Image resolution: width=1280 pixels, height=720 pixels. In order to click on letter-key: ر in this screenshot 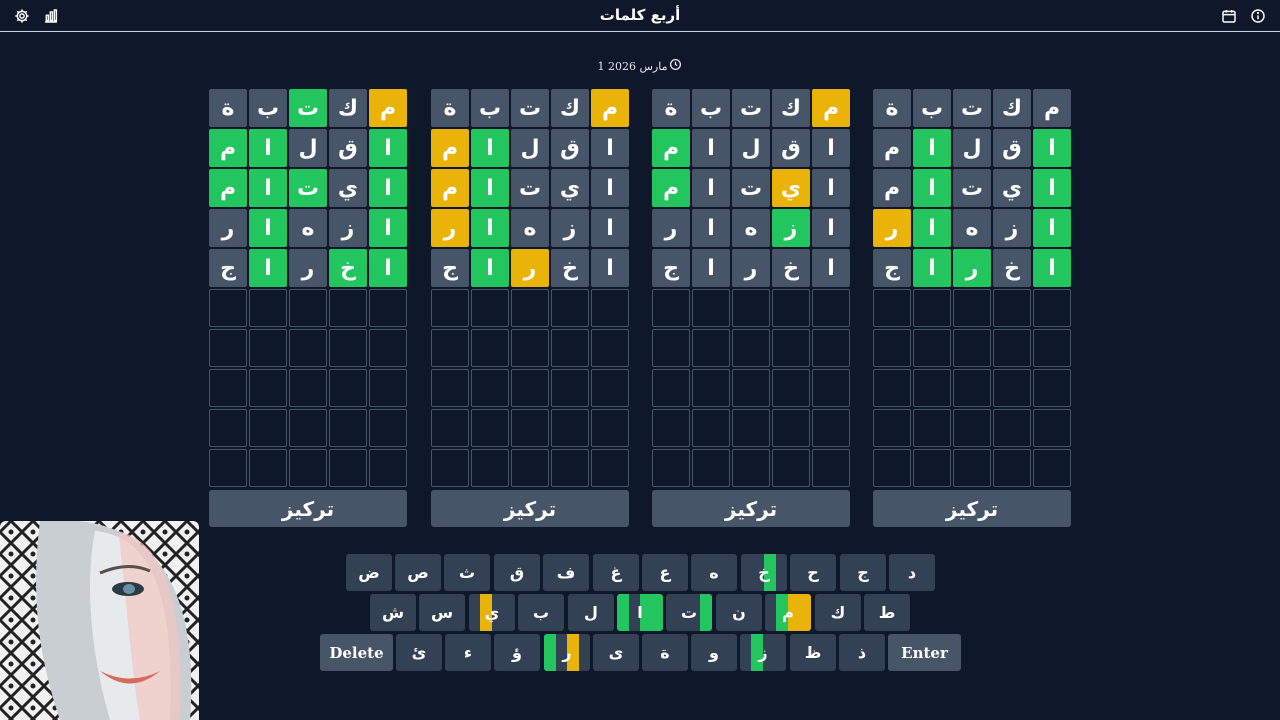, I will do `click(567, 652)`.